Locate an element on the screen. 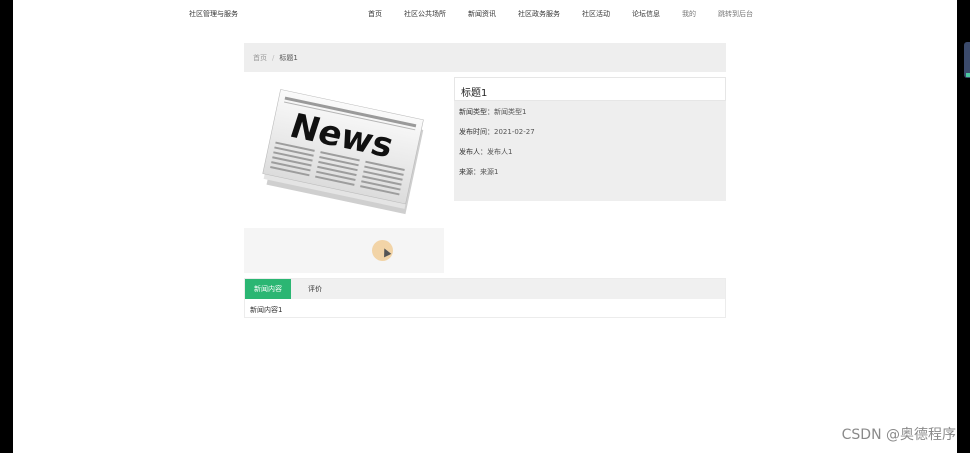 The width and height of the screenshot is (970, 453). watermark: CSDN @奥德程序 is located at coordinates (898, 435).